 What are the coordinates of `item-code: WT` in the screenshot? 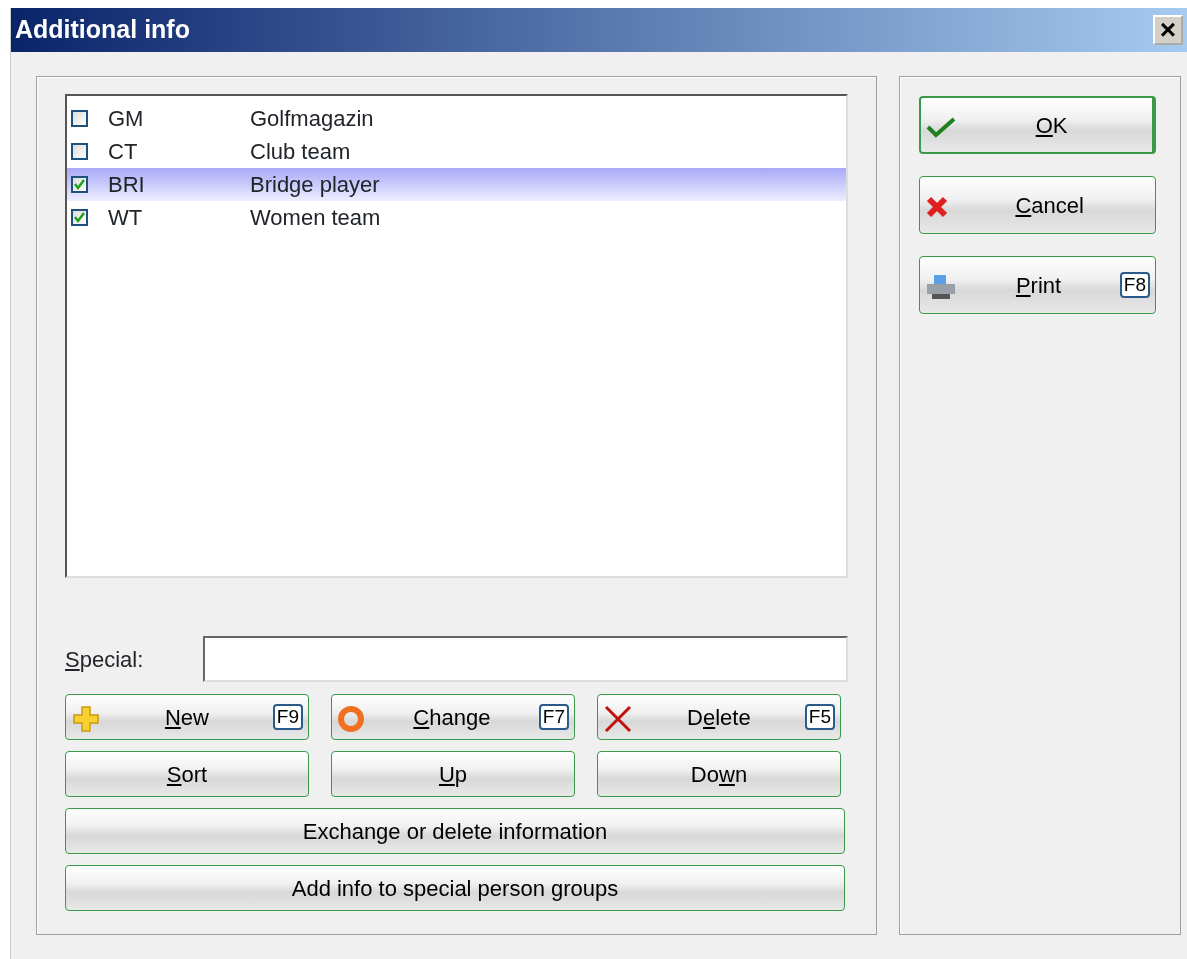 It's located at (125, 218).